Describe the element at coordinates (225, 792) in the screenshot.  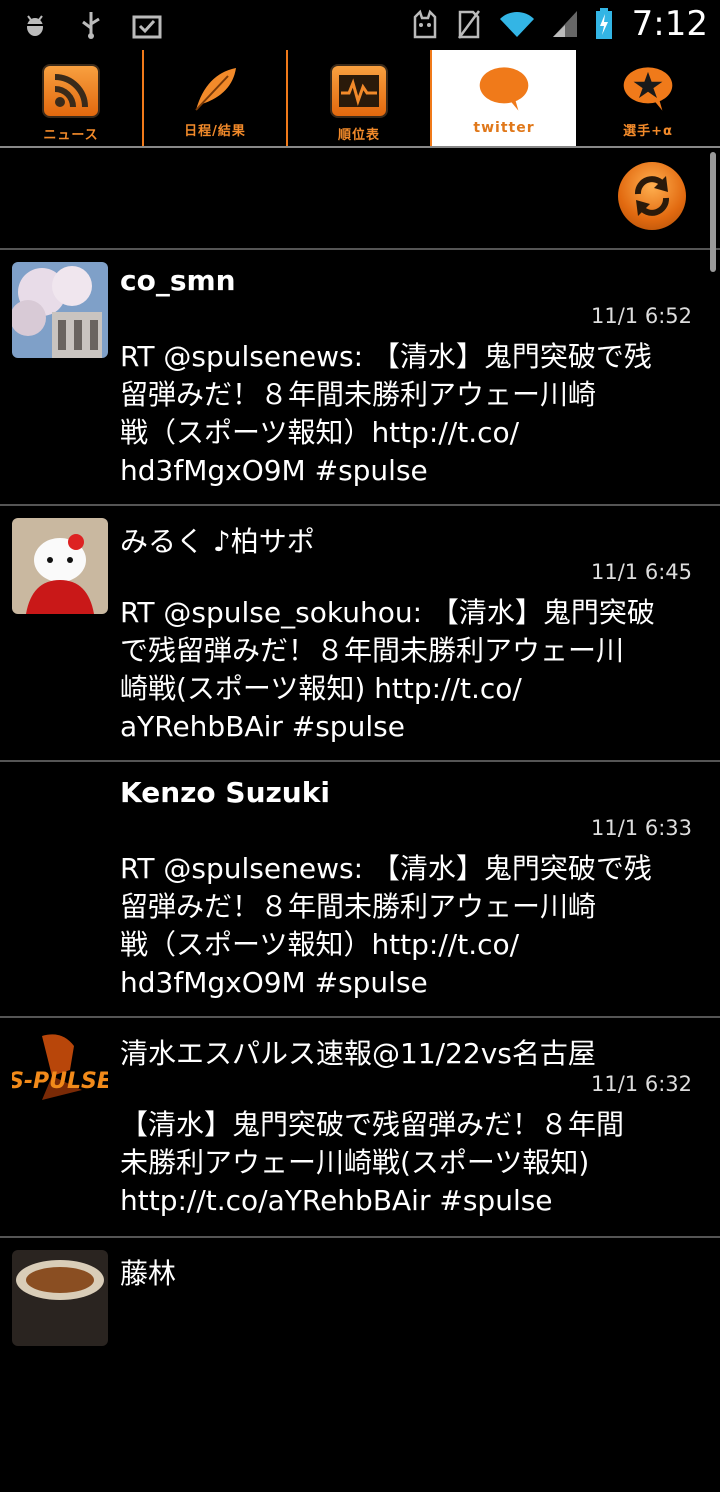
I see `tweet-username: Kenzo Suzuki` at that location.